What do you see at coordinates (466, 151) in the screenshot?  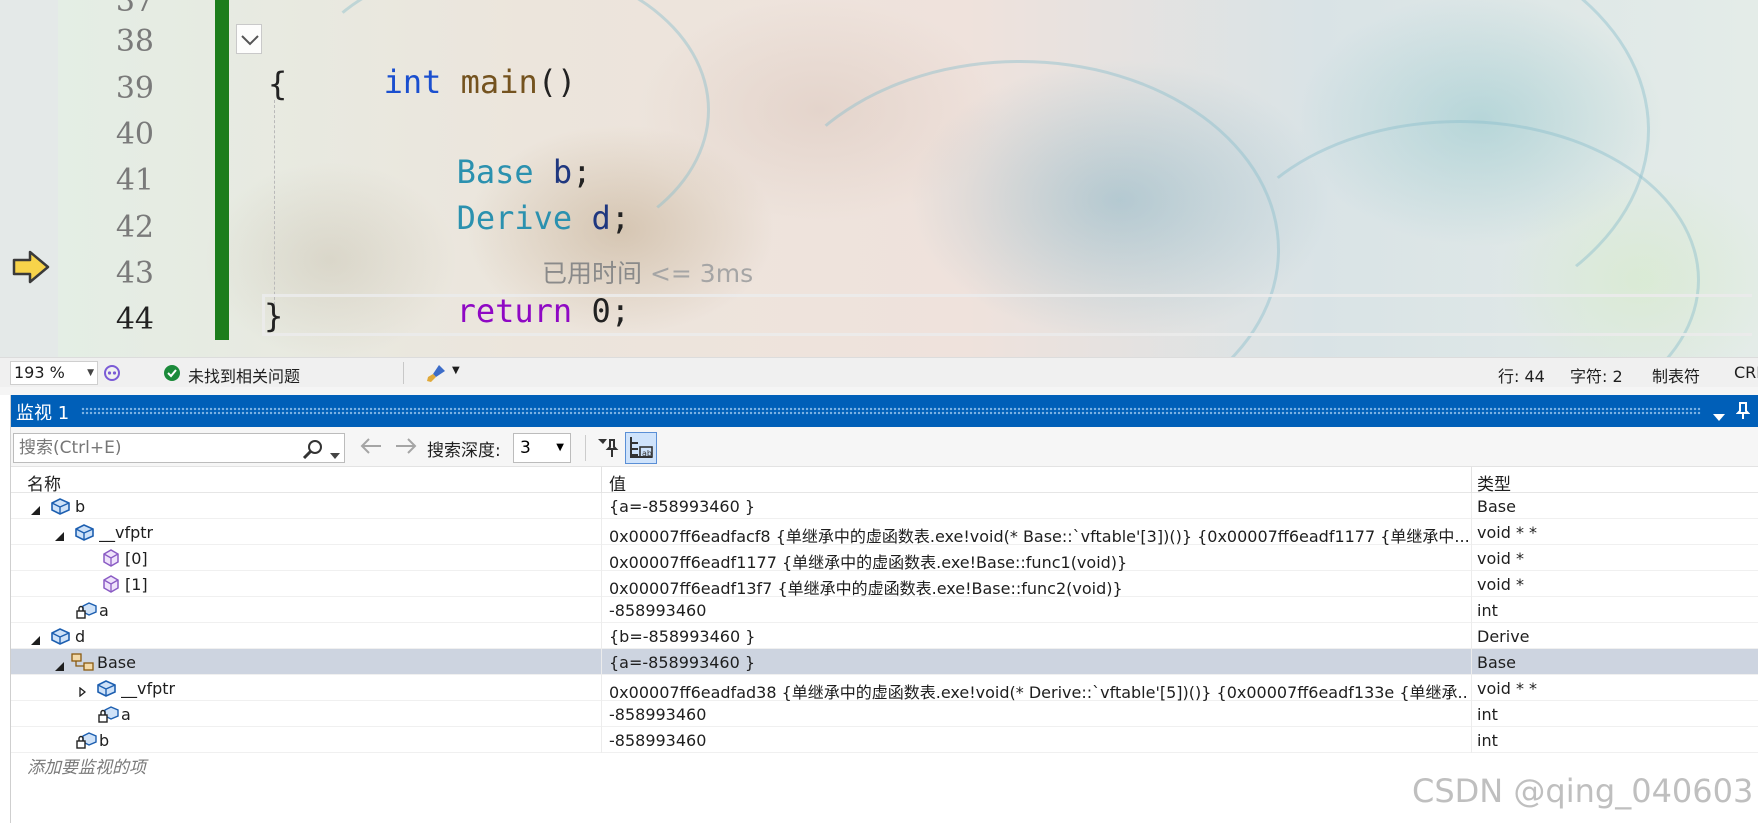 I see `code-line-40: Base b;` at bounding box center [466, 151].